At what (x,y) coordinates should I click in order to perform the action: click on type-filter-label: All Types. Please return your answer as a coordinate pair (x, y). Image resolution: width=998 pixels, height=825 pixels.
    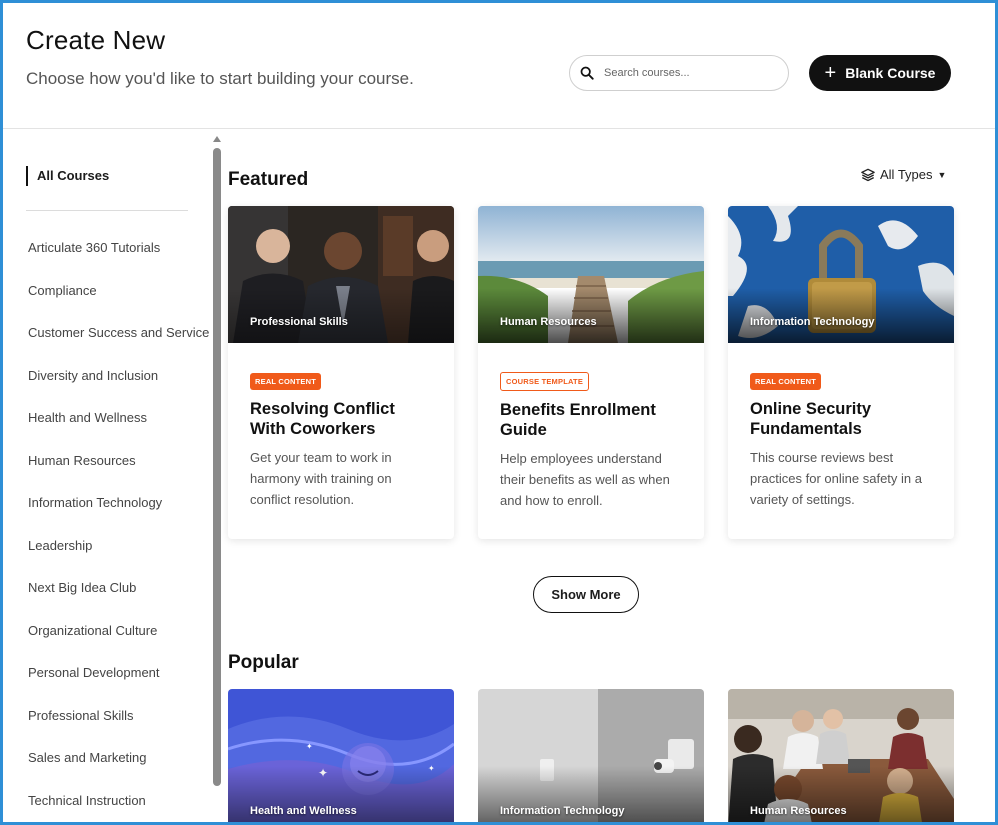
    Looking at the image, I should click on (906, 174).